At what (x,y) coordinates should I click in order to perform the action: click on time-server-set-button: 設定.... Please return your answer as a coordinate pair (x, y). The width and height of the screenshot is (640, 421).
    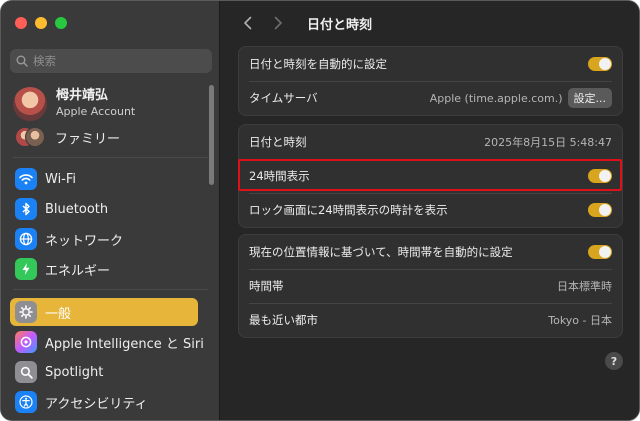
    Looking at the image, I should click on (589, 98).